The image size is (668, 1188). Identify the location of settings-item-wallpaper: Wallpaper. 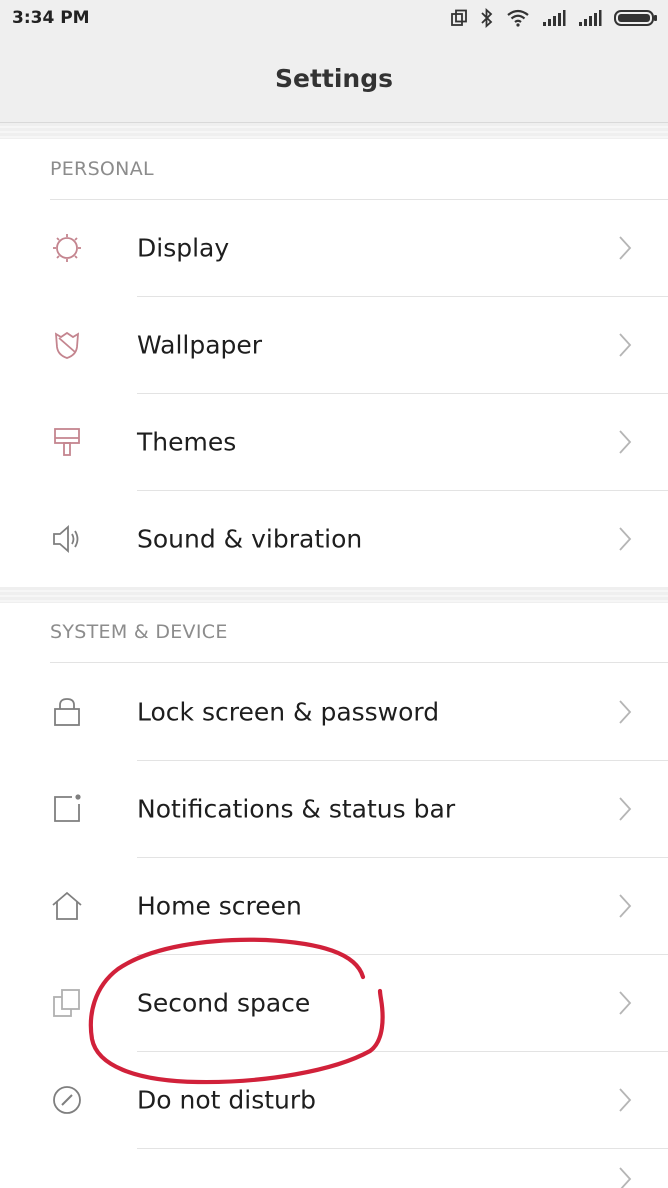
(334, 345).